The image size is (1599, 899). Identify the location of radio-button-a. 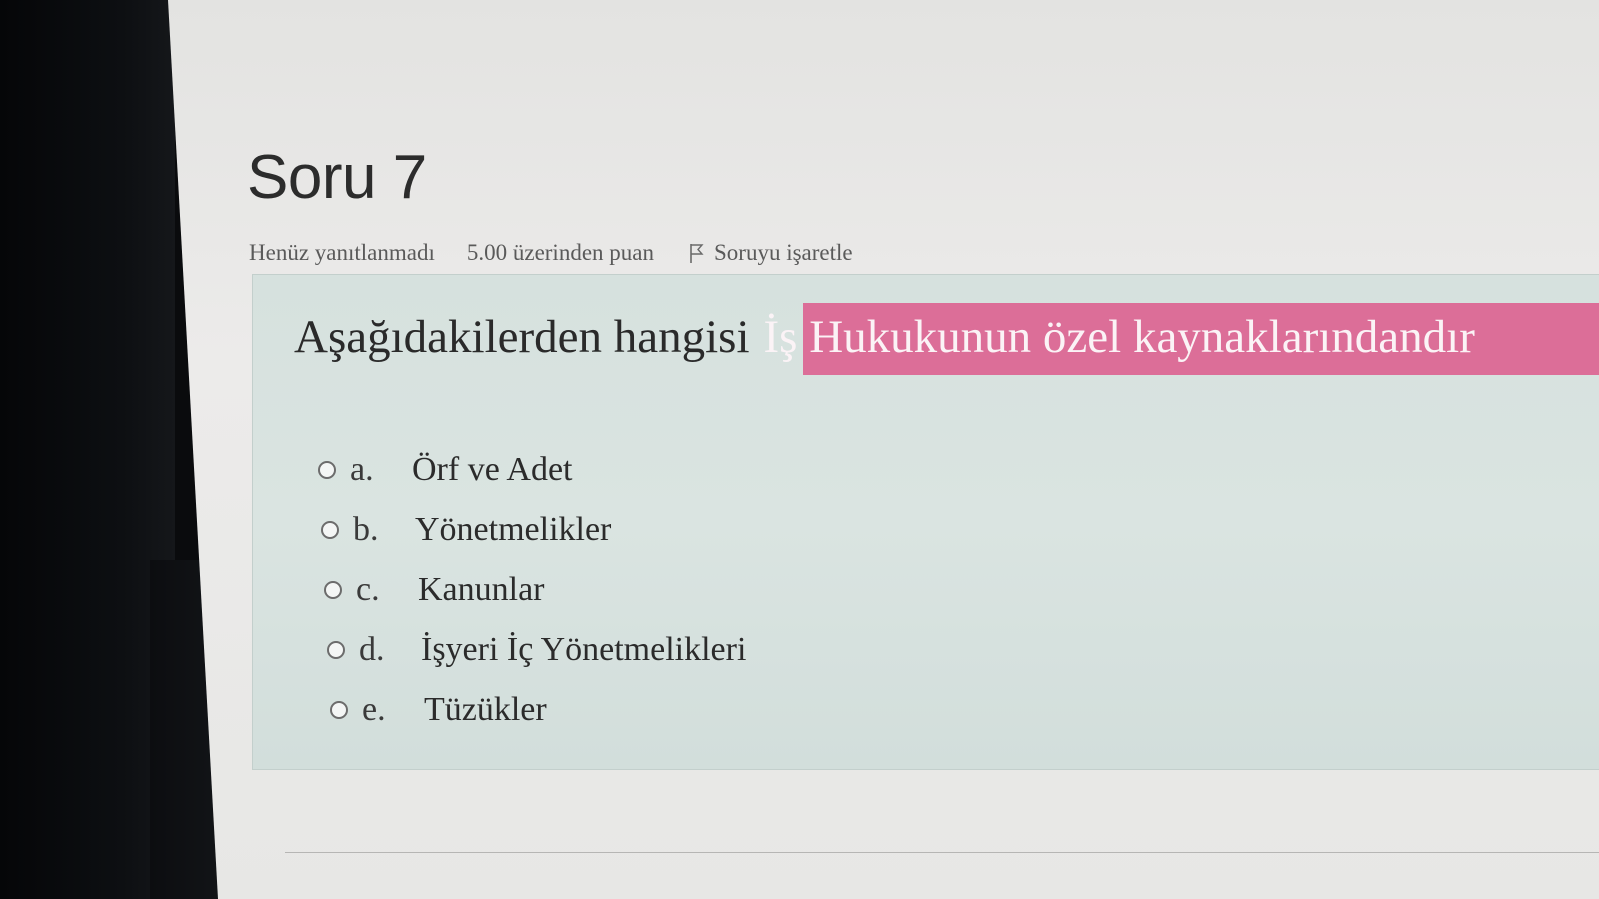
(327, 470).